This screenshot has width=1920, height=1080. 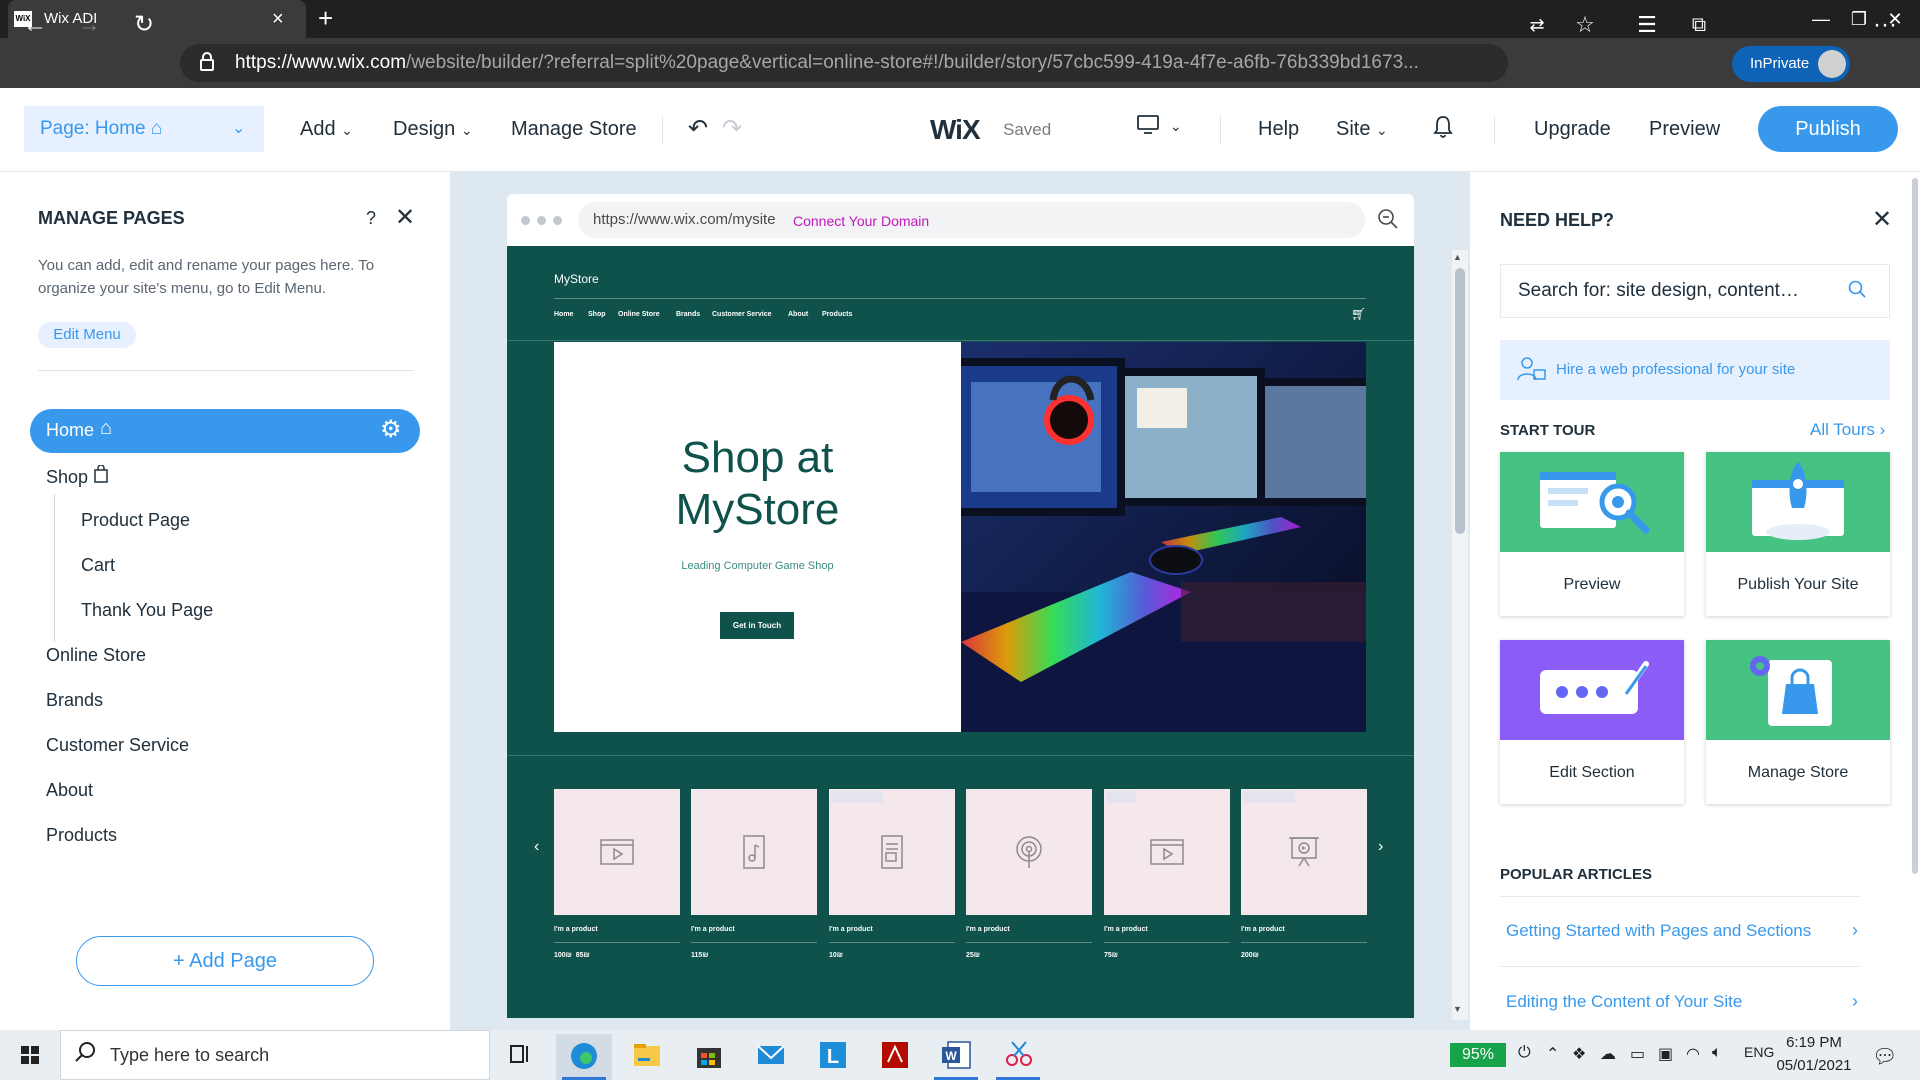 I want to click on lock-icon, so click(x=207, y=63).